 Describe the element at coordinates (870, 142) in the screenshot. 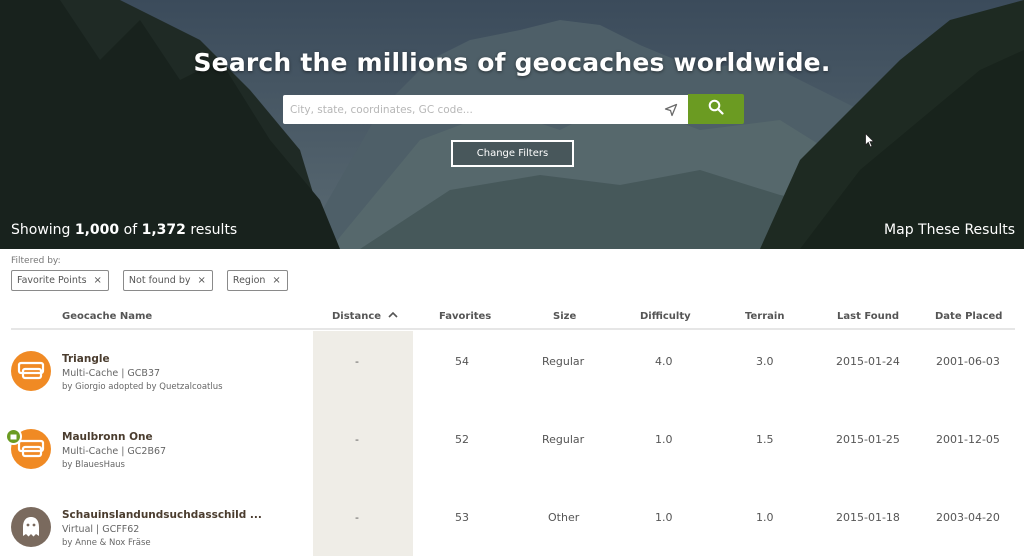

I see `mouse-cursor-icon` at that location.